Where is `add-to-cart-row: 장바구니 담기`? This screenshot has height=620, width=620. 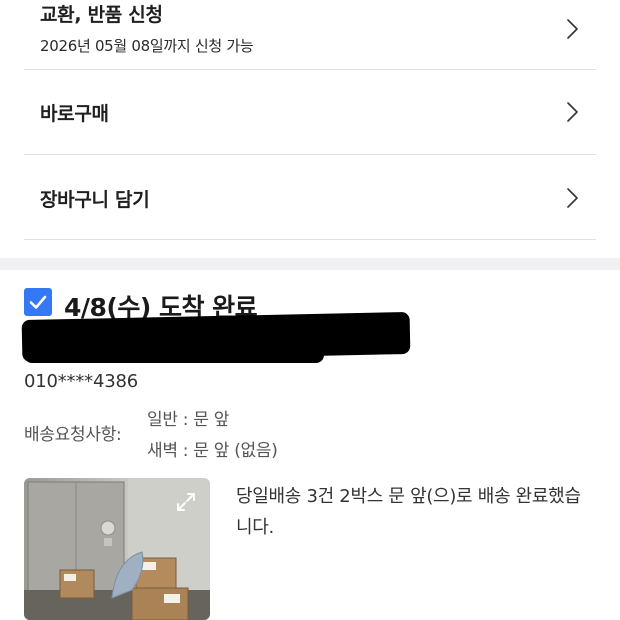 add-to-cart-row: 장바구니 담기 is located at coordinates (310, 197).